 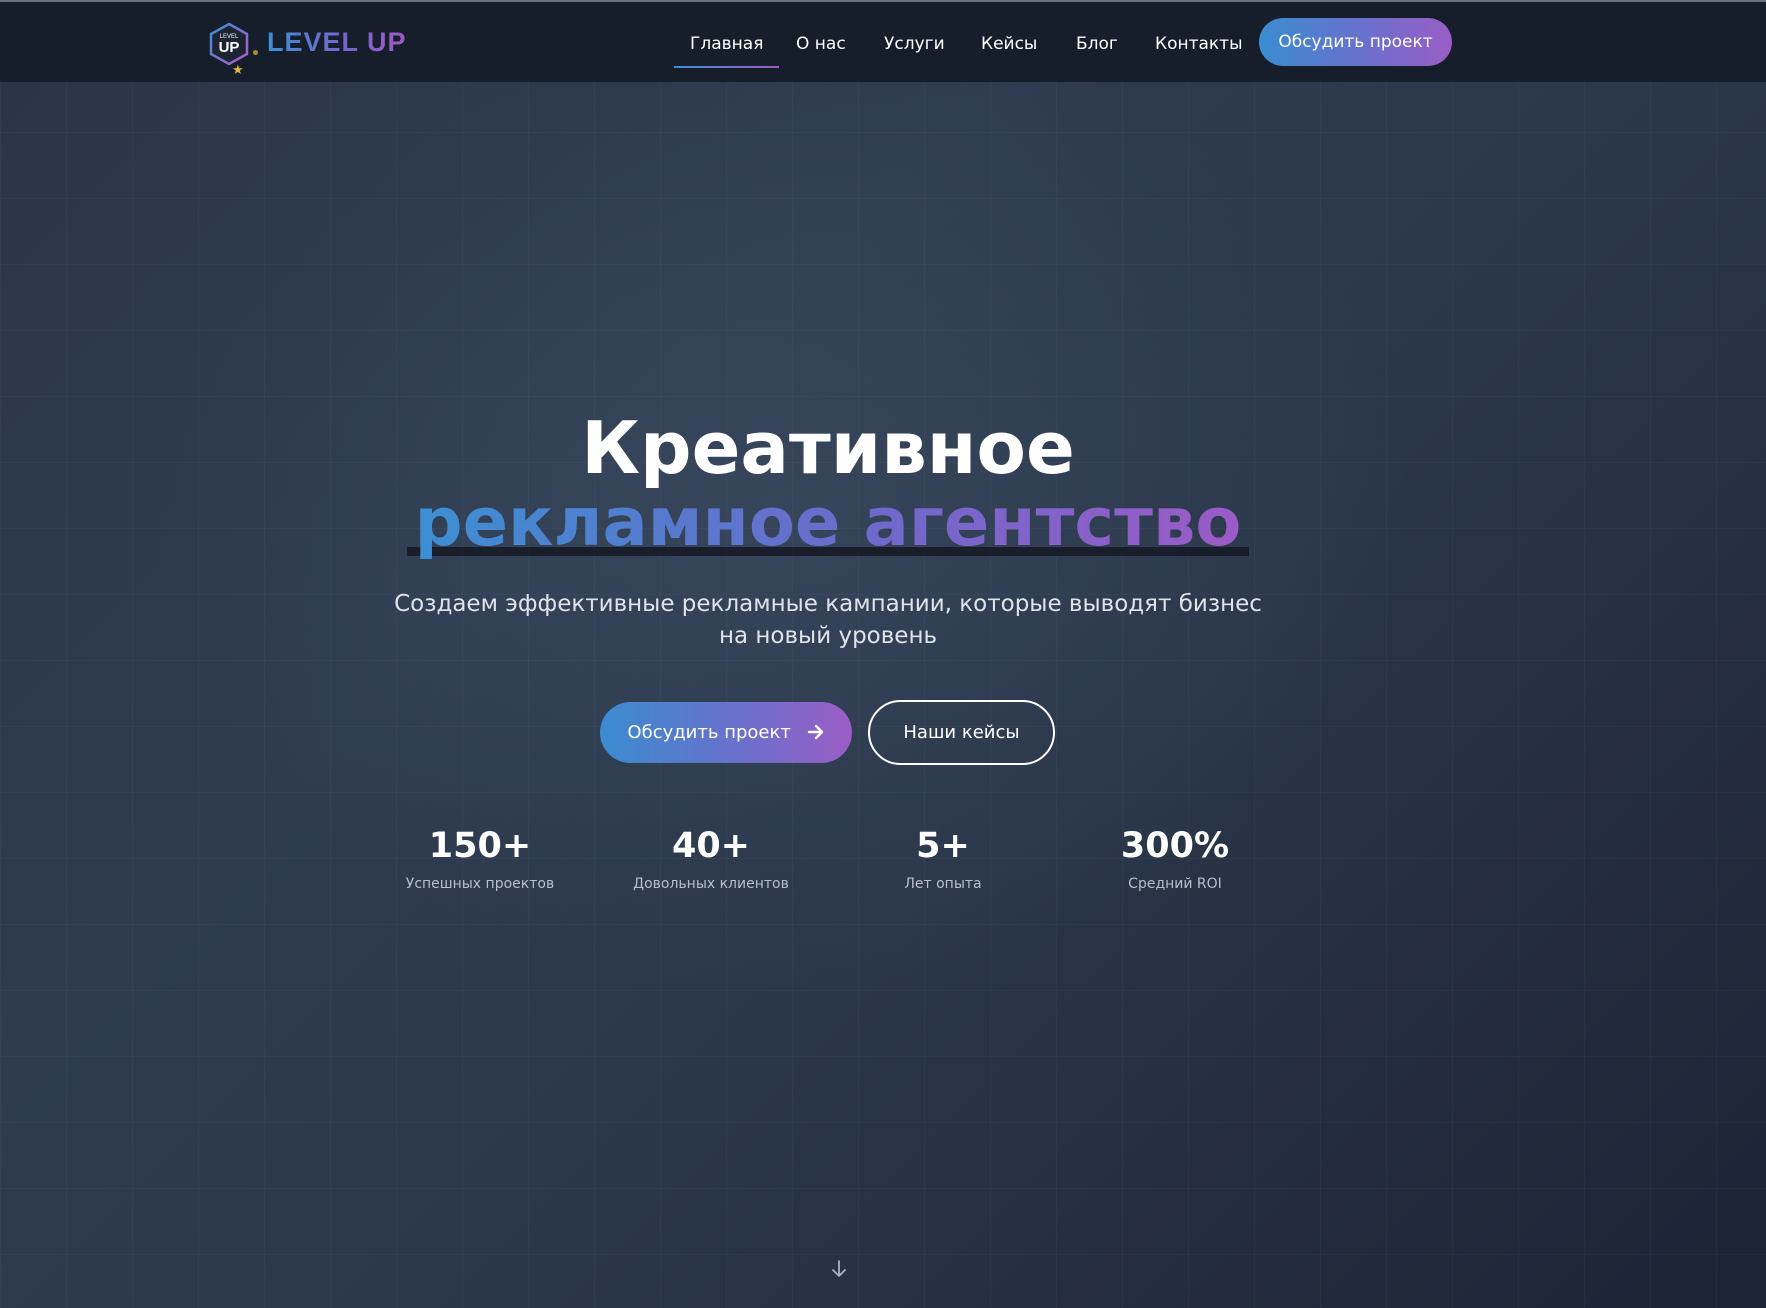 I want to click on stat-clients: 40+ Довольных клиентов, so click(x=711, y=858).